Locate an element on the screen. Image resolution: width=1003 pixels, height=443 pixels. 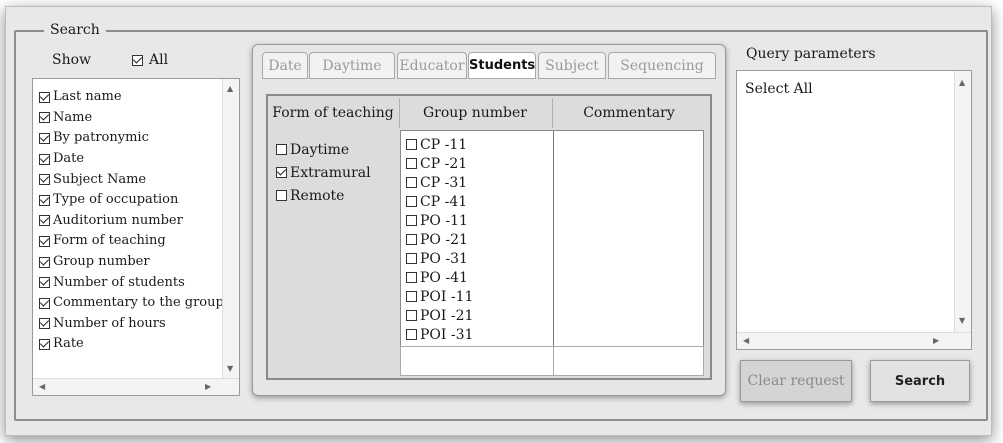
form-checkbox-item: Extramural is located at coordinates (323, 172).